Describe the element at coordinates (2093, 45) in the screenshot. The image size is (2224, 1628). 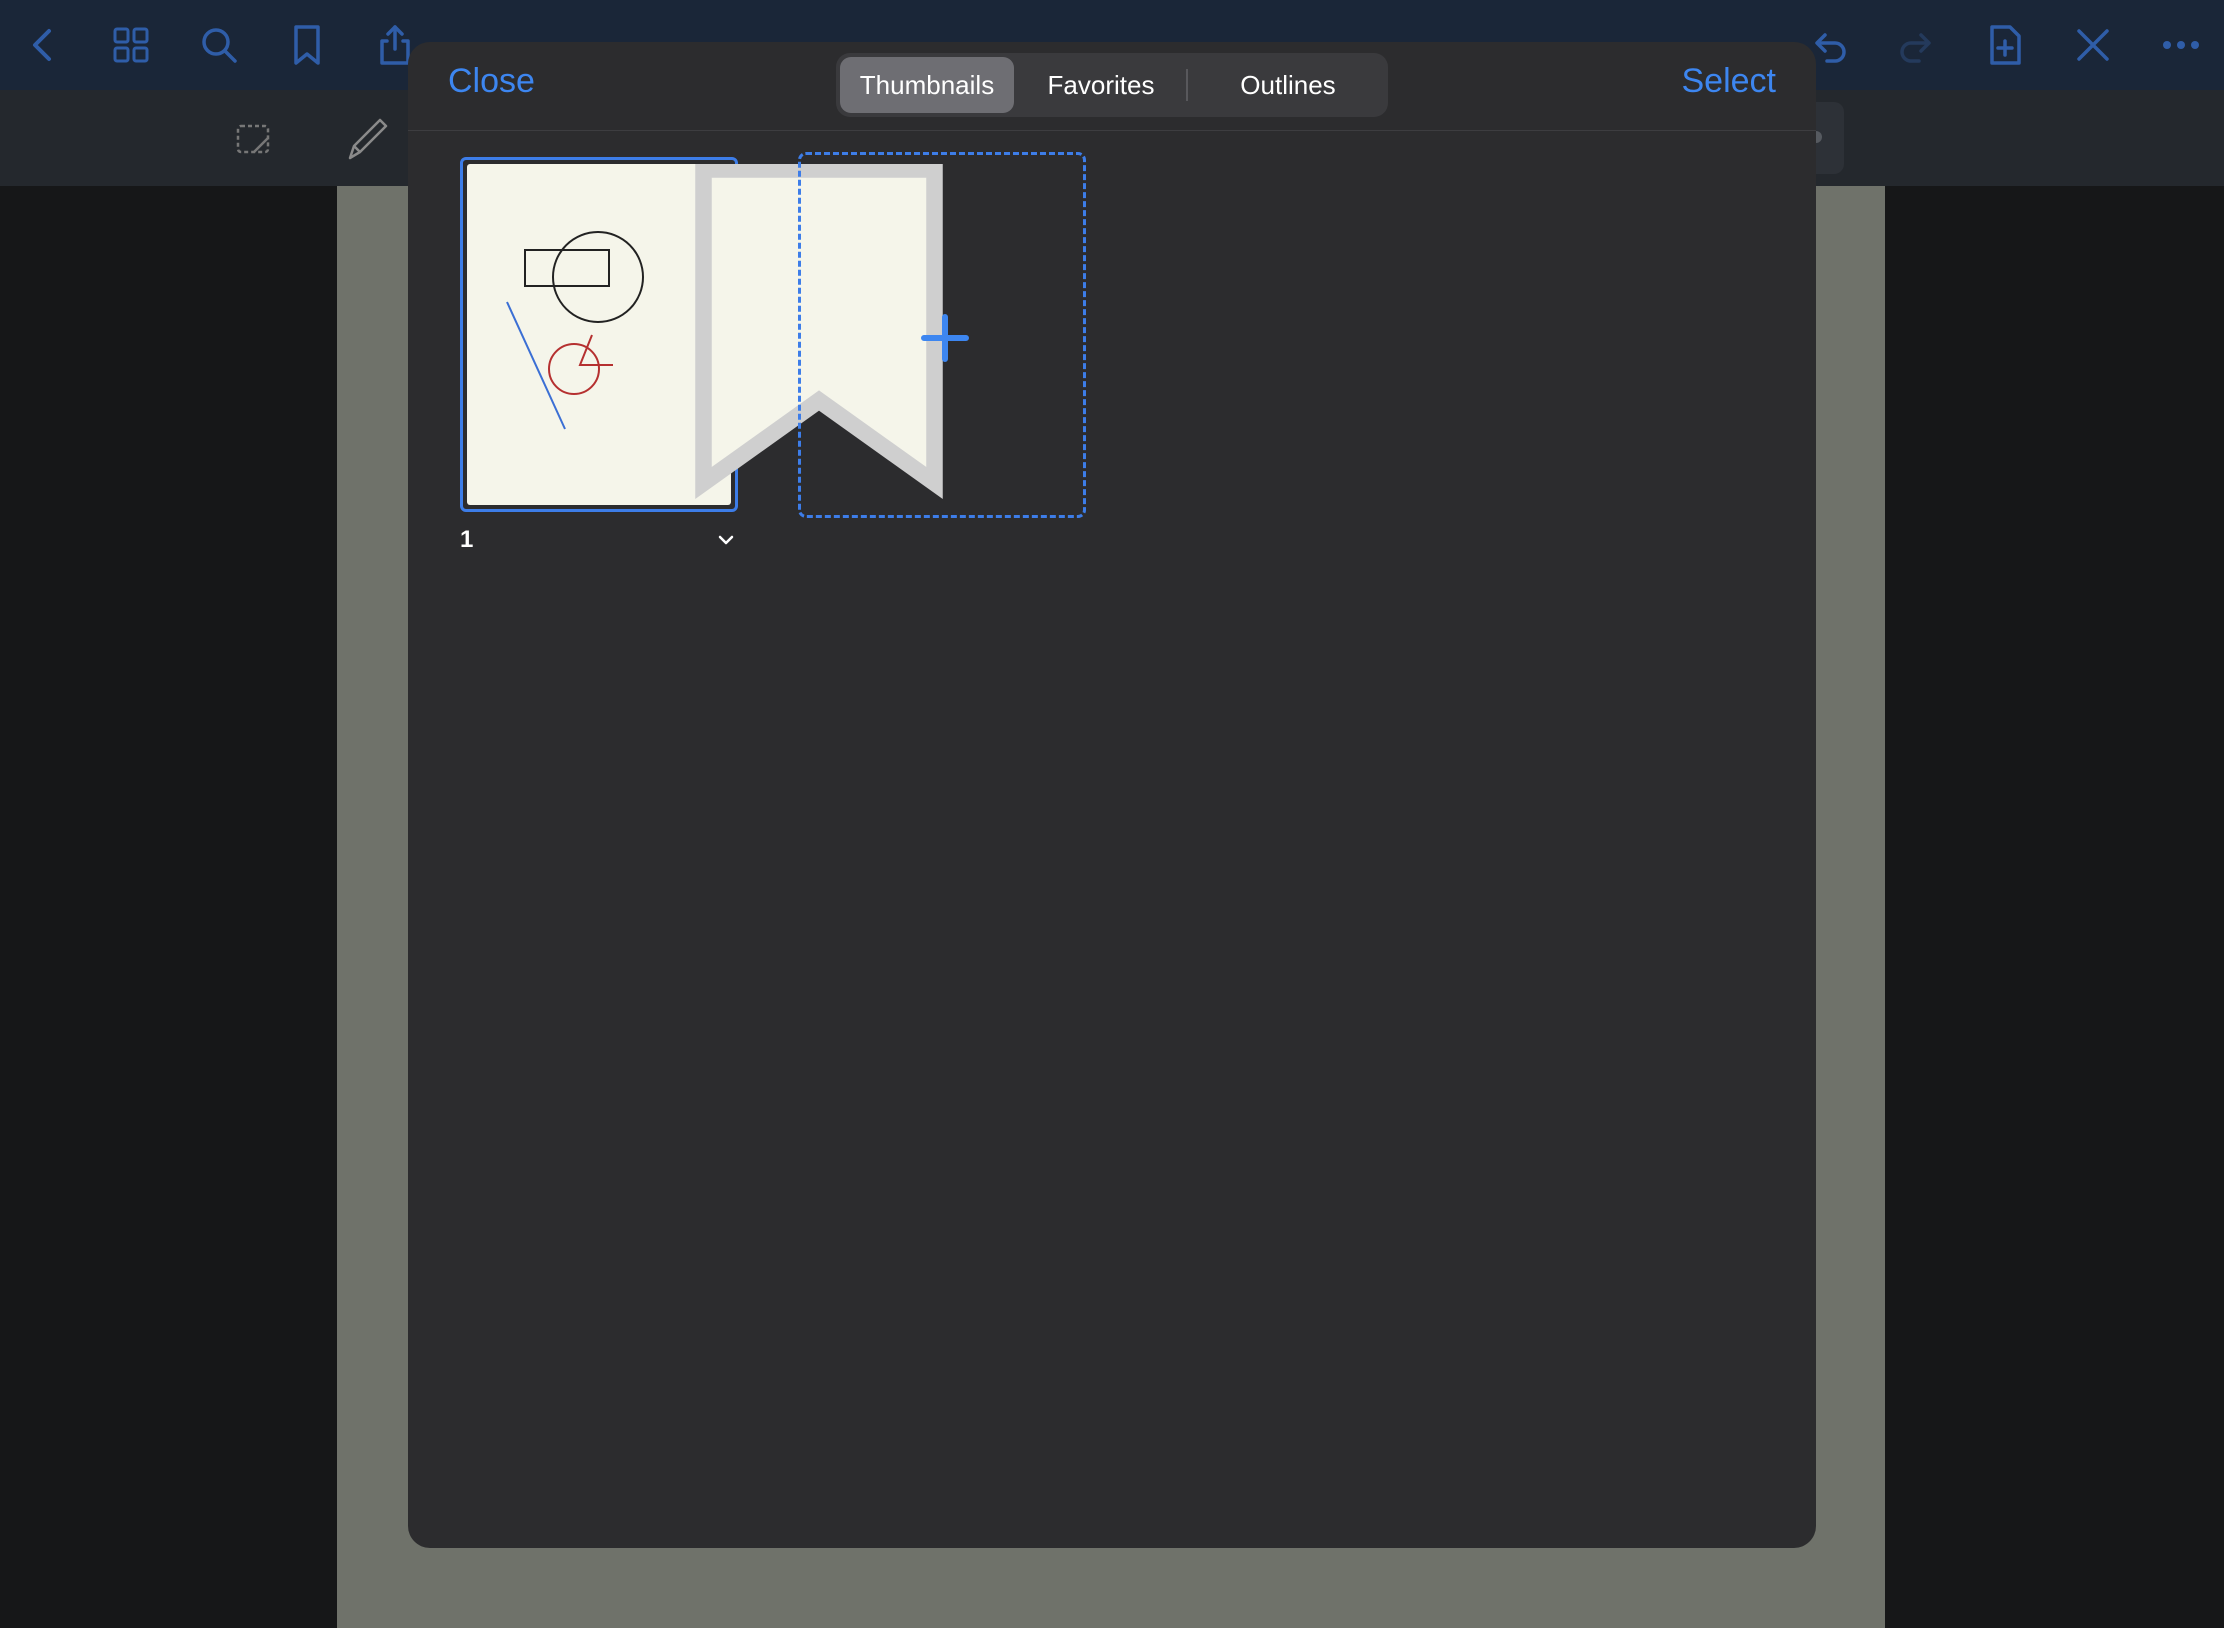
I see `close-edit-icon` at that location.